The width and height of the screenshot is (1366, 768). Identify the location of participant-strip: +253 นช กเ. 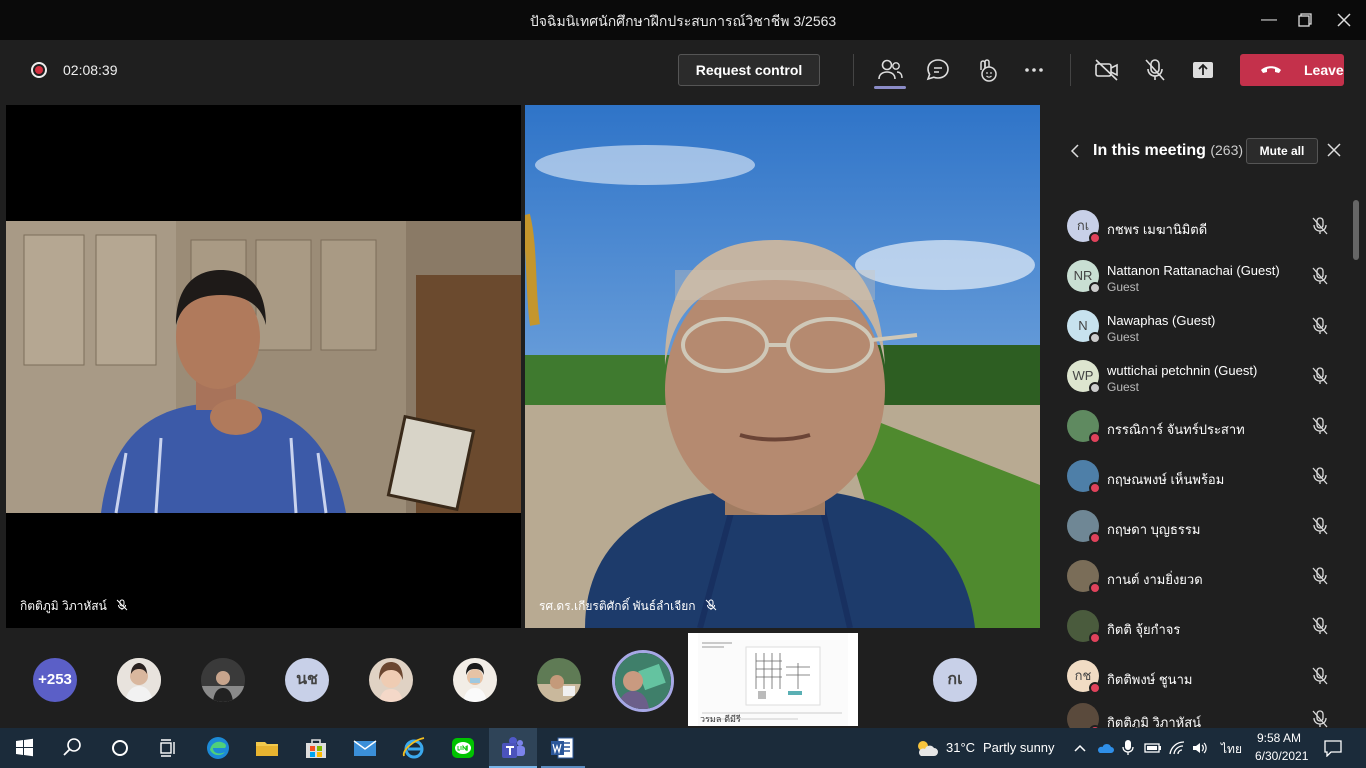
(523, 680).